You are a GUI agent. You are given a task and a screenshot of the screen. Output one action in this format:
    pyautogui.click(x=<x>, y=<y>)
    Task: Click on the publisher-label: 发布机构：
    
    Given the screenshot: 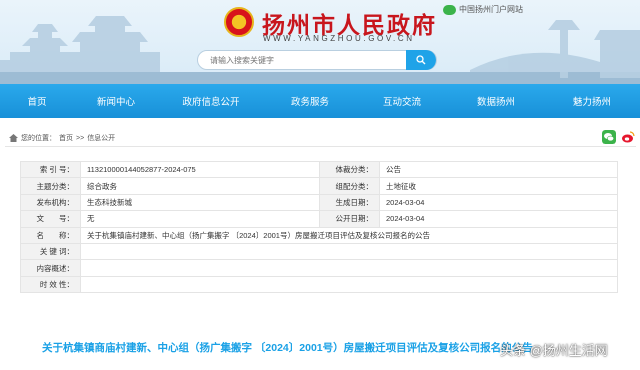 What is the action you would take?
    pyautogui.click(x=50, y=202)
    